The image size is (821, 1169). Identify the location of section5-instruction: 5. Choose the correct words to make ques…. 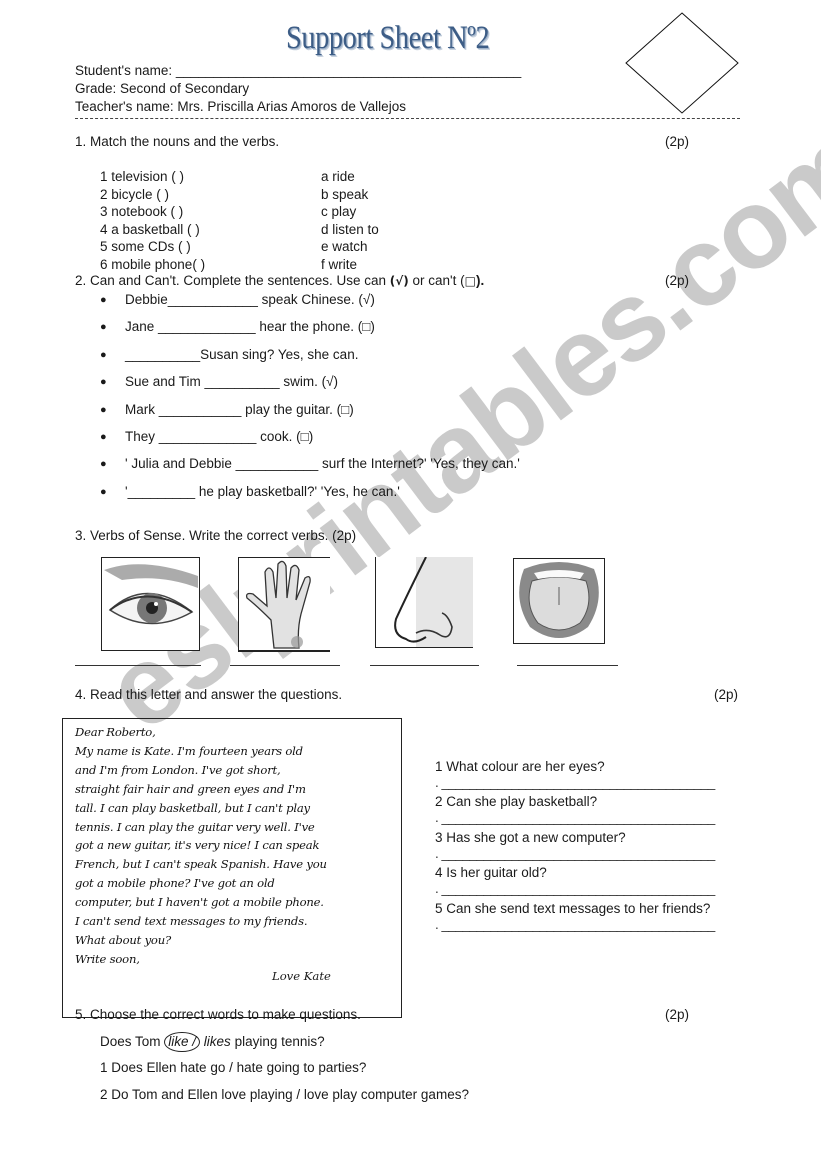
(218, 1014).